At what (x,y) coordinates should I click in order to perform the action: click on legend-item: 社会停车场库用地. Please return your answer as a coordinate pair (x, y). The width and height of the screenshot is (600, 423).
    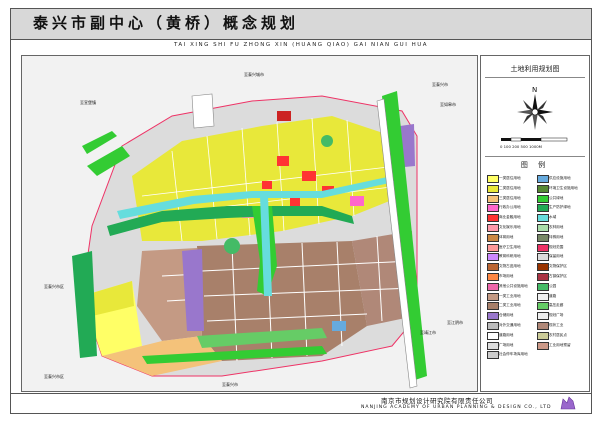
    Looking at the image, I should click on (511, 355).